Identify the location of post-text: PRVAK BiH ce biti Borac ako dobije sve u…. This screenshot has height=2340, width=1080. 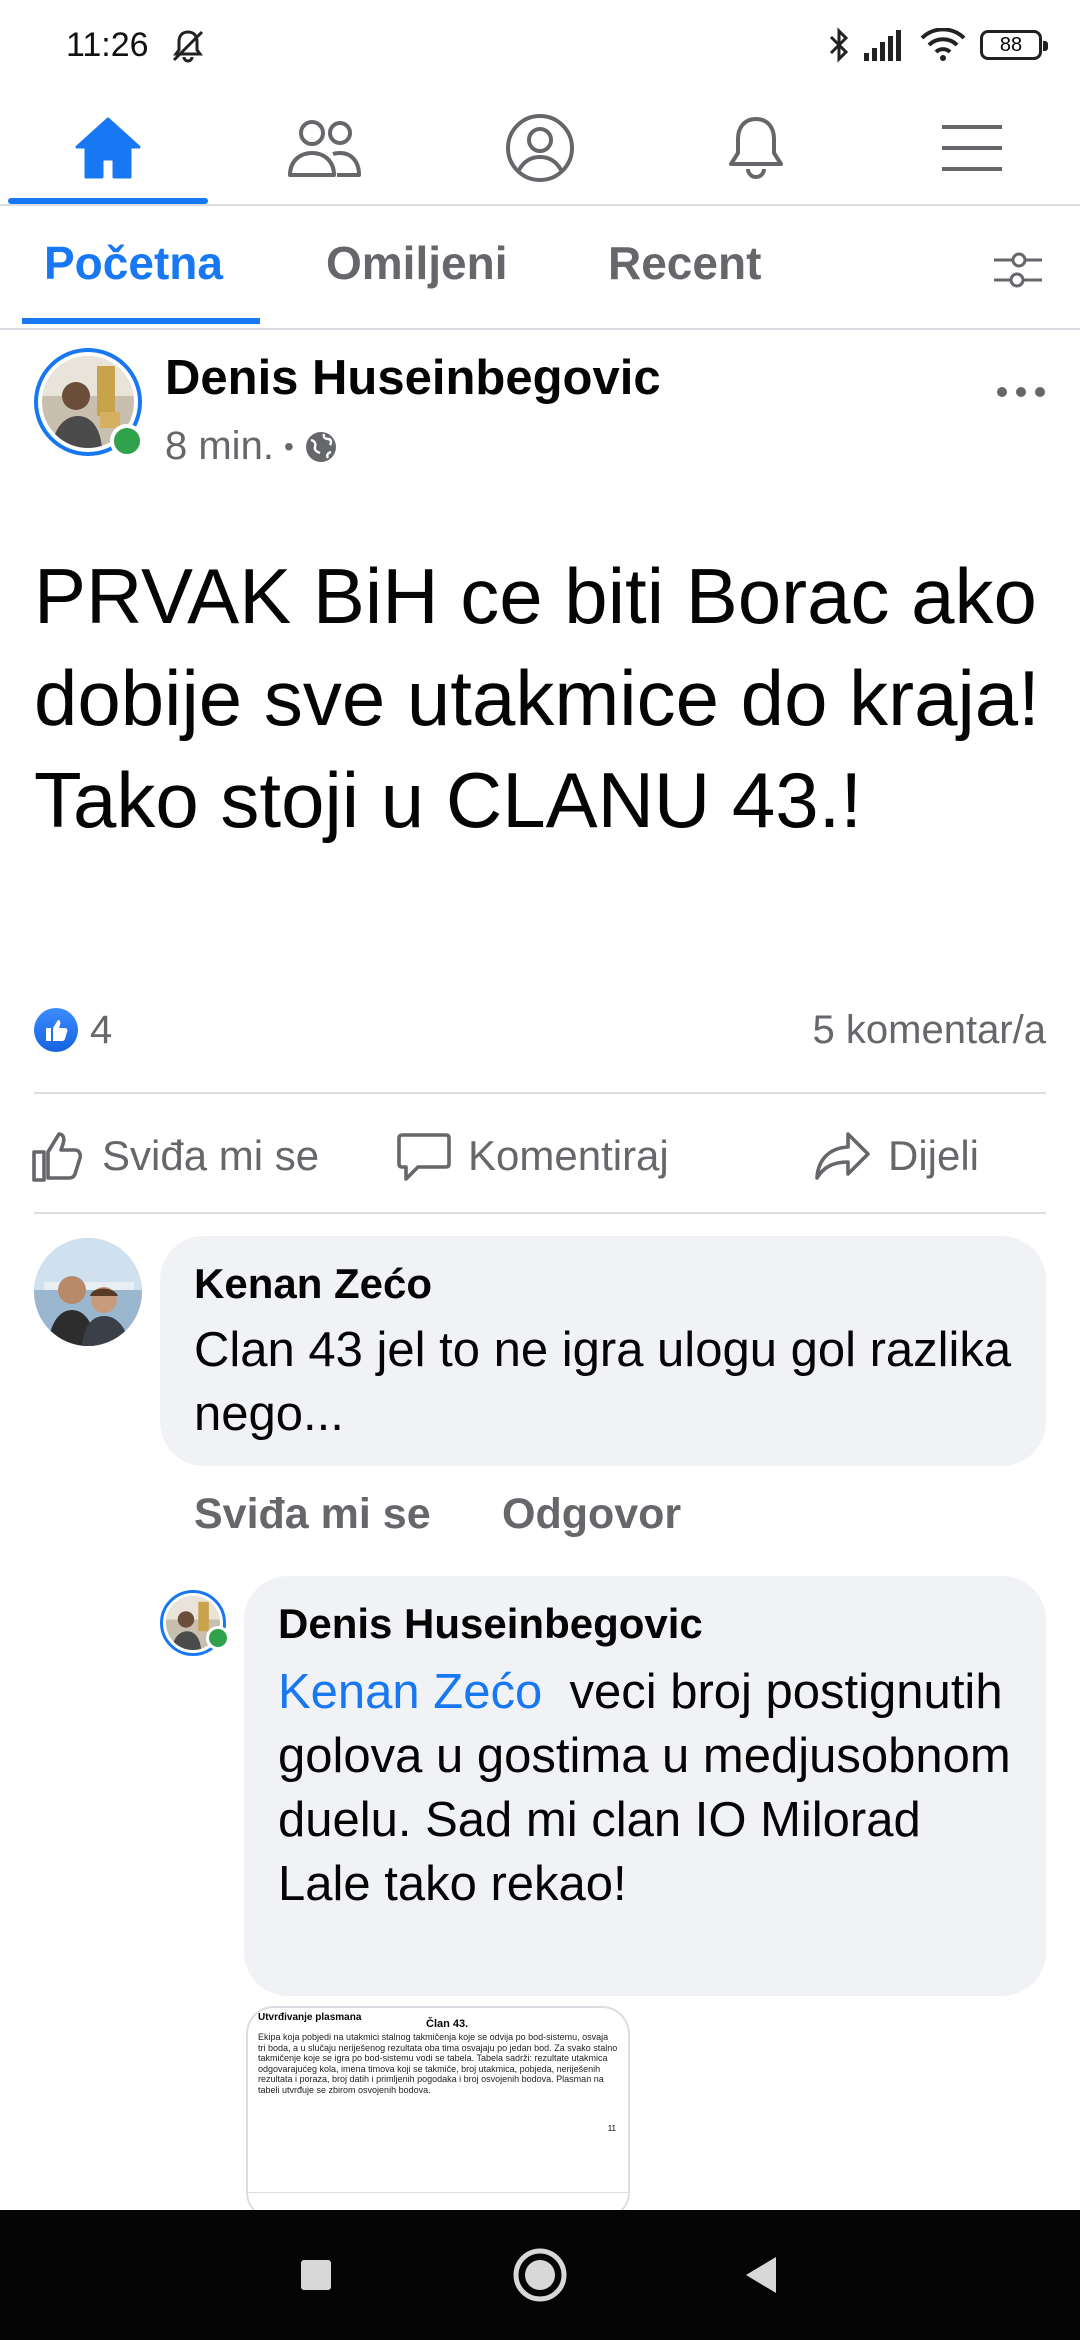
(537, 698).